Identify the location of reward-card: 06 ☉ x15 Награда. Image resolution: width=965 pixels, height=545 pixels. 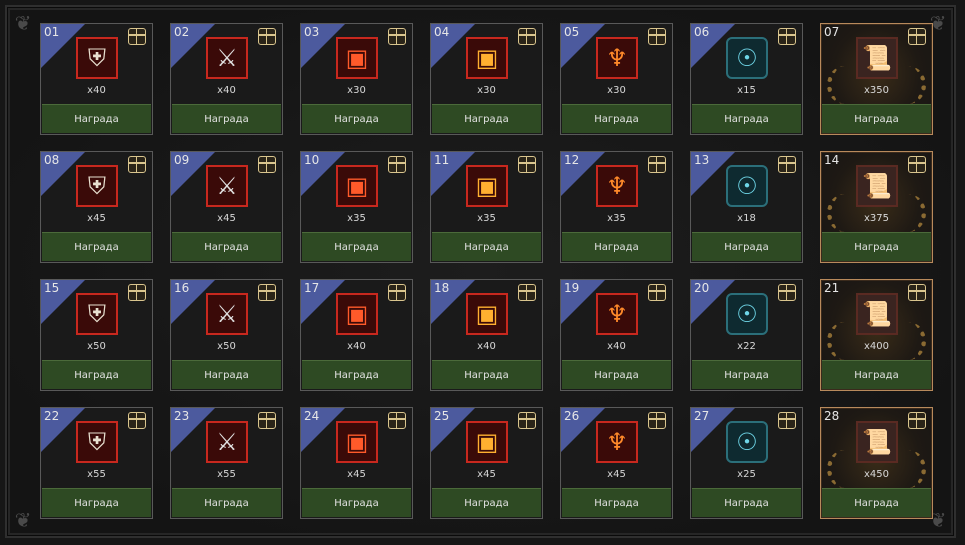
(746, 79).